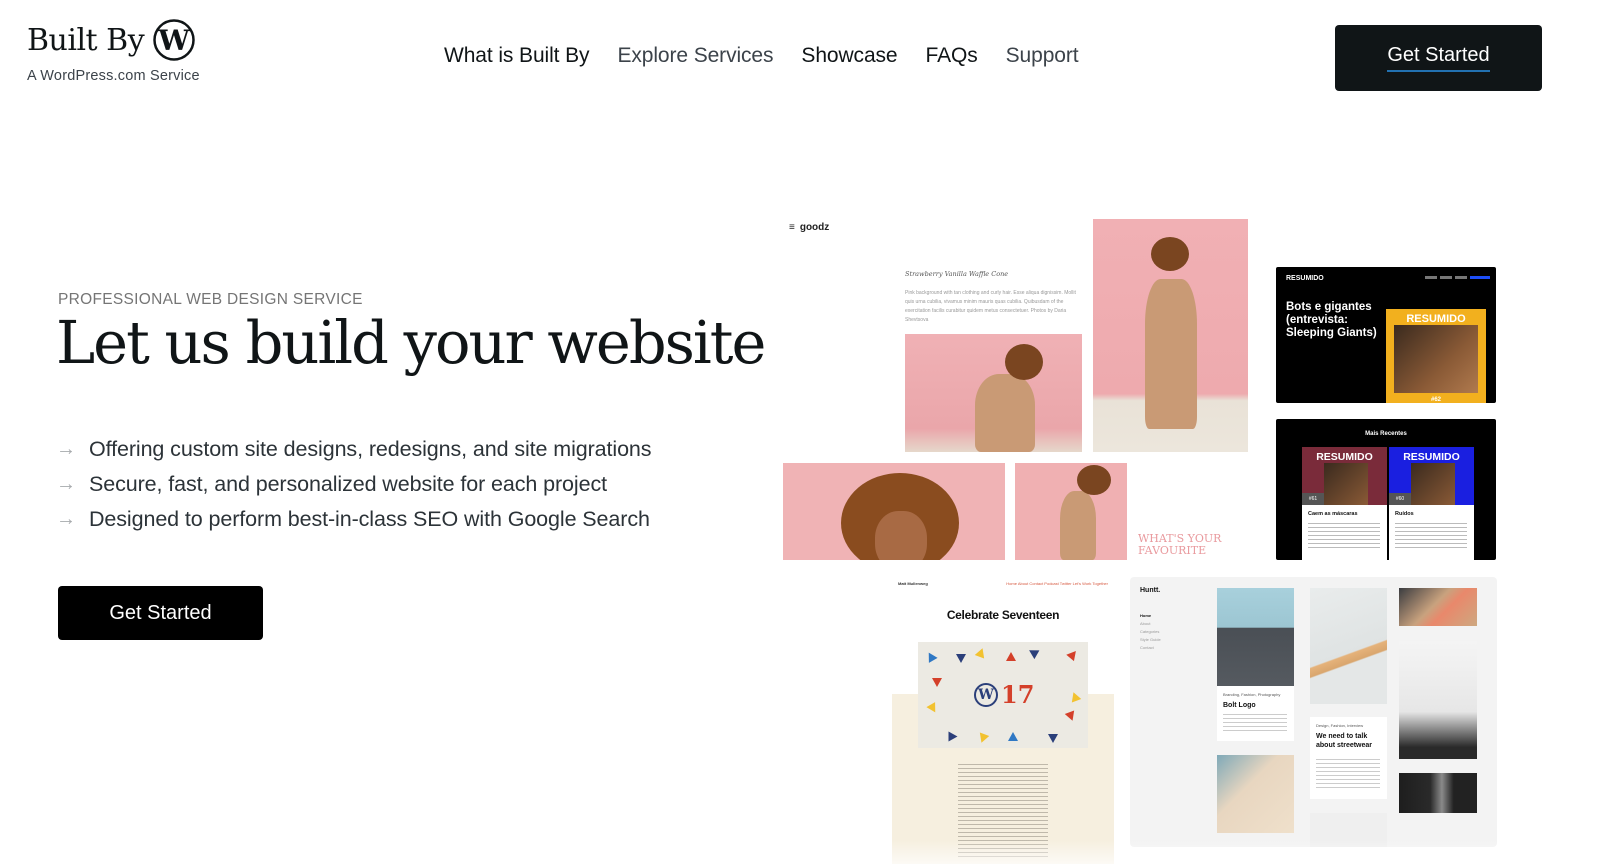 The image size is (1600, 864). What do you see at coordinates (1150, 590) in the screenshot?
I see `huntt-brand: Huntt.` at bounding box center [1150, 590].